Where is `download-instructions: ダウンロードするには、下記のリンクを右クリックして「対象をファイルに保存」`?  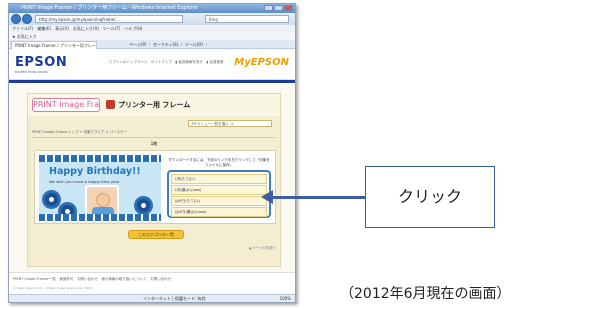
download-instructions: ダウンロードするには、下記のリンクを右クリックして「対象をファイルに保存」 is located at coordinates (219, 162).